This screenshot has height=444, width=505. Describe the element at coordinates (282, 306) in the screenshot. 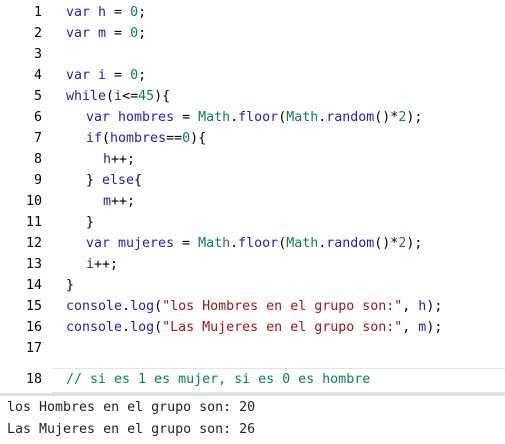

I see `code-token: "los Hombres en el grupo son:"` at that location.